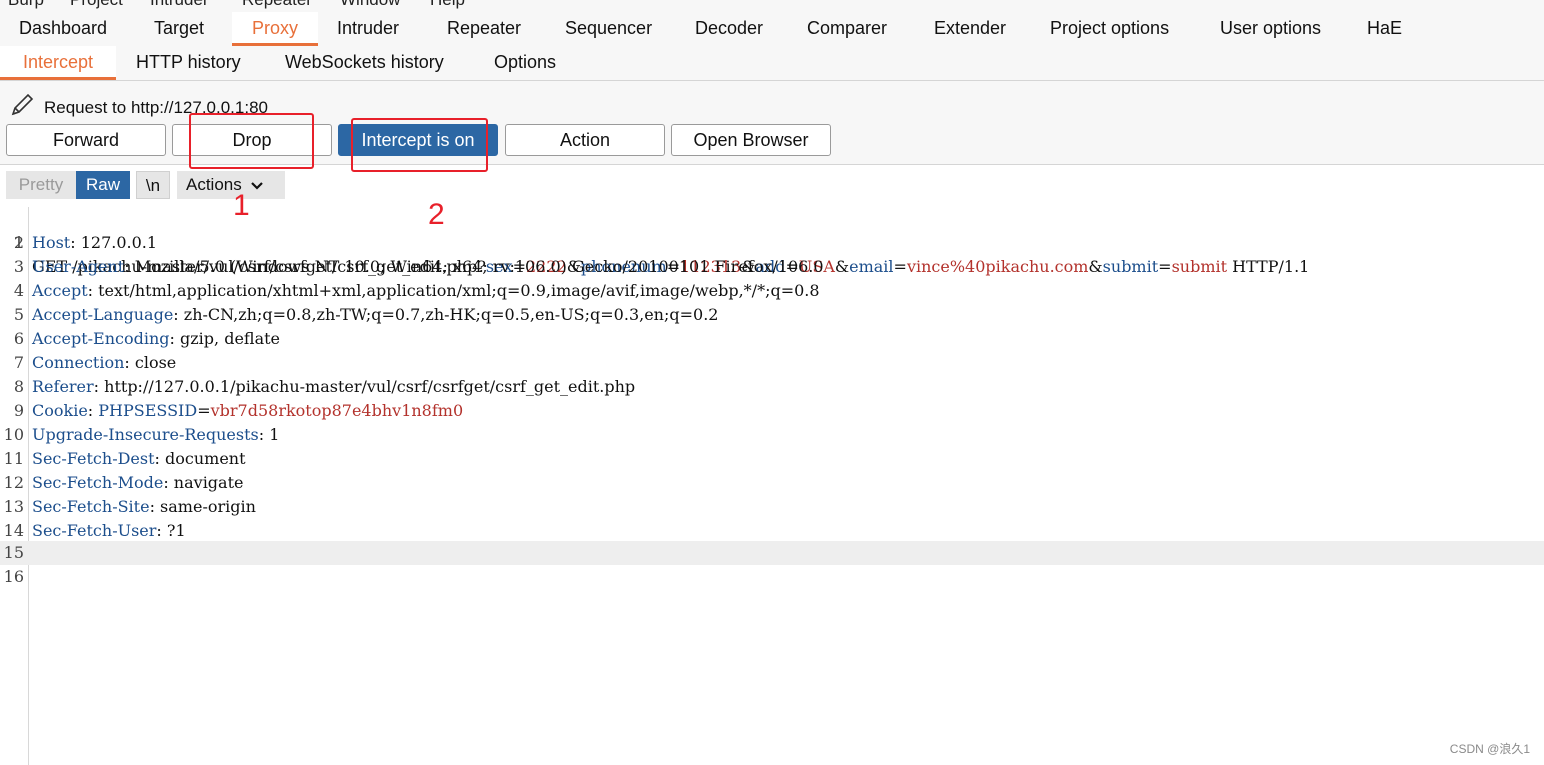  What do you see at coordinates (63, 386) in the screenshot?
I see `header-name: Referer` at bounding box center [63, 386].